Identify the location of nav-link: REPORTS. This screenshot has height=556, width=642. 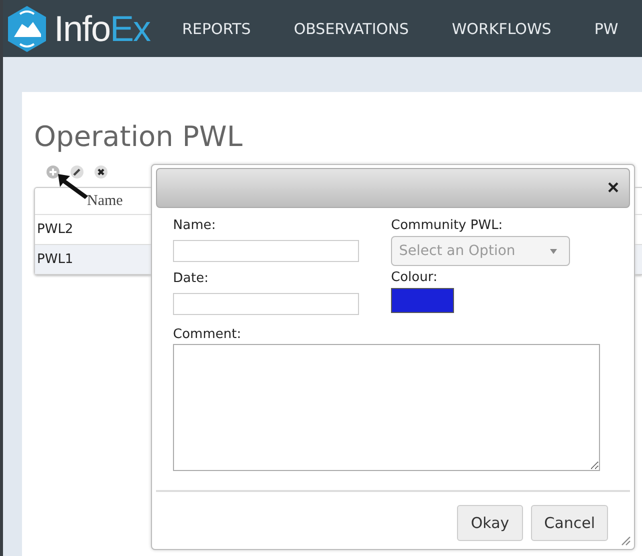
(216, 29).